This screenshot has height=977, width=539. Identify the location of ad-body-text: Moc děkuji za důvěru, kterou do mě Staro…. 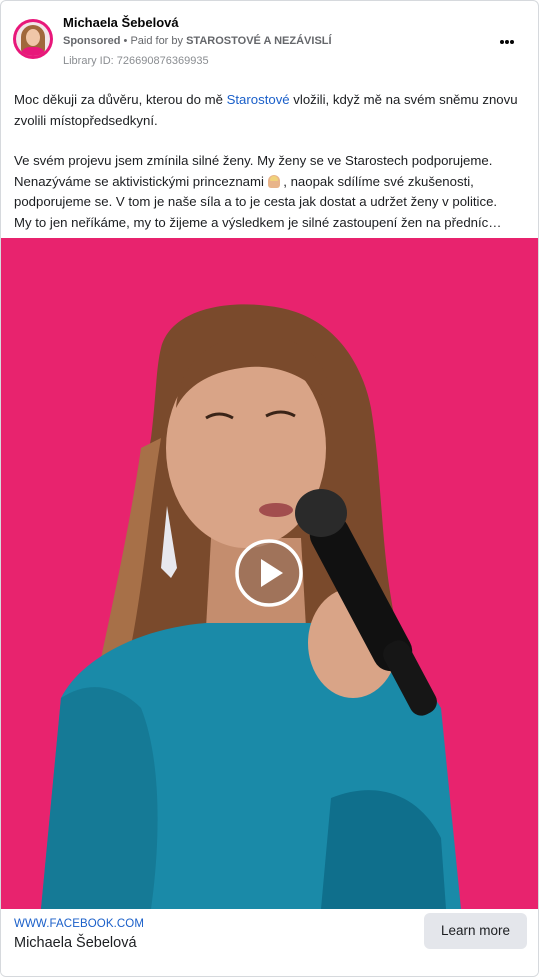
(270, 161).